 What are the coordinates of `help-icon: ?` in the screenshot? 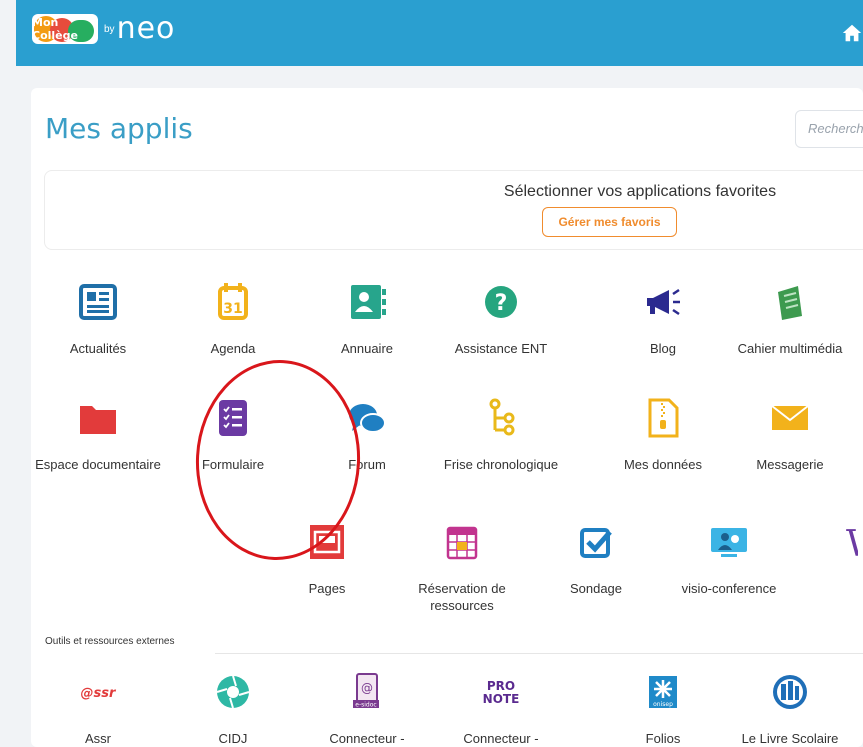 It's located at (501, 302).